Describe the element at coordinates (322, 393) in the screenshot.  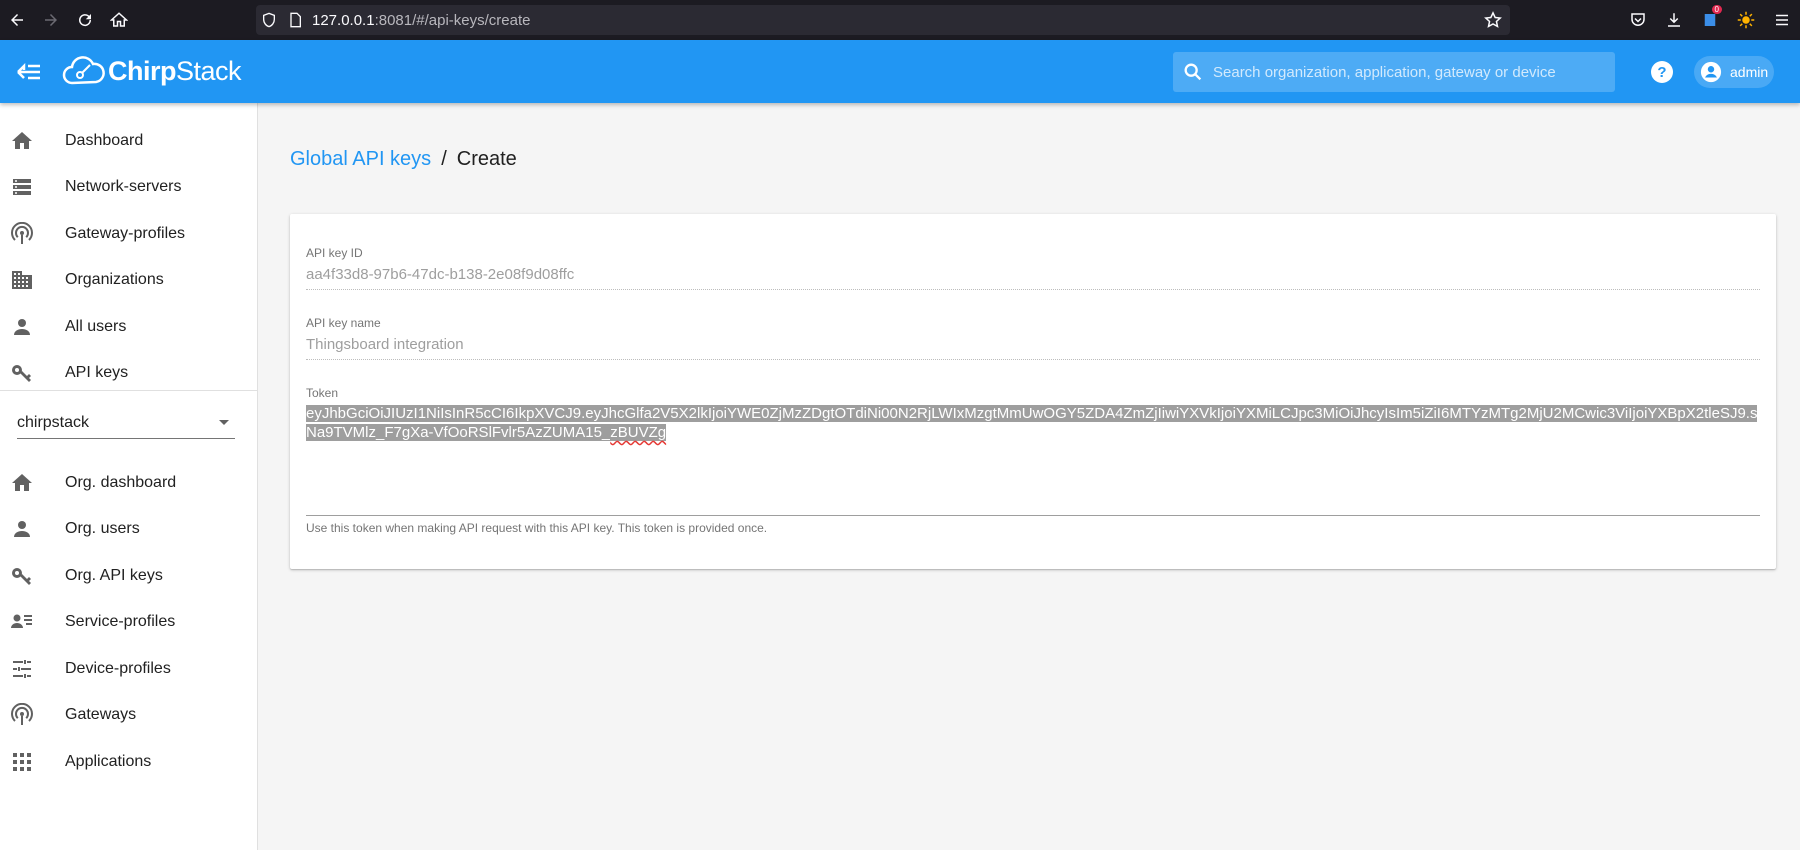
I see `token-label: Token` at that location.